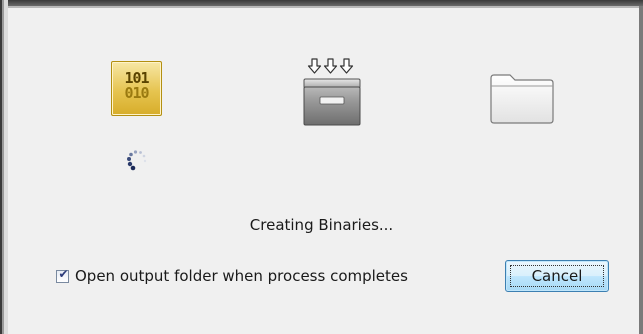  What do you see at coordinates (522, 99) in the screenshot?
I see `folder-icon` at bounding box center [522, 99].